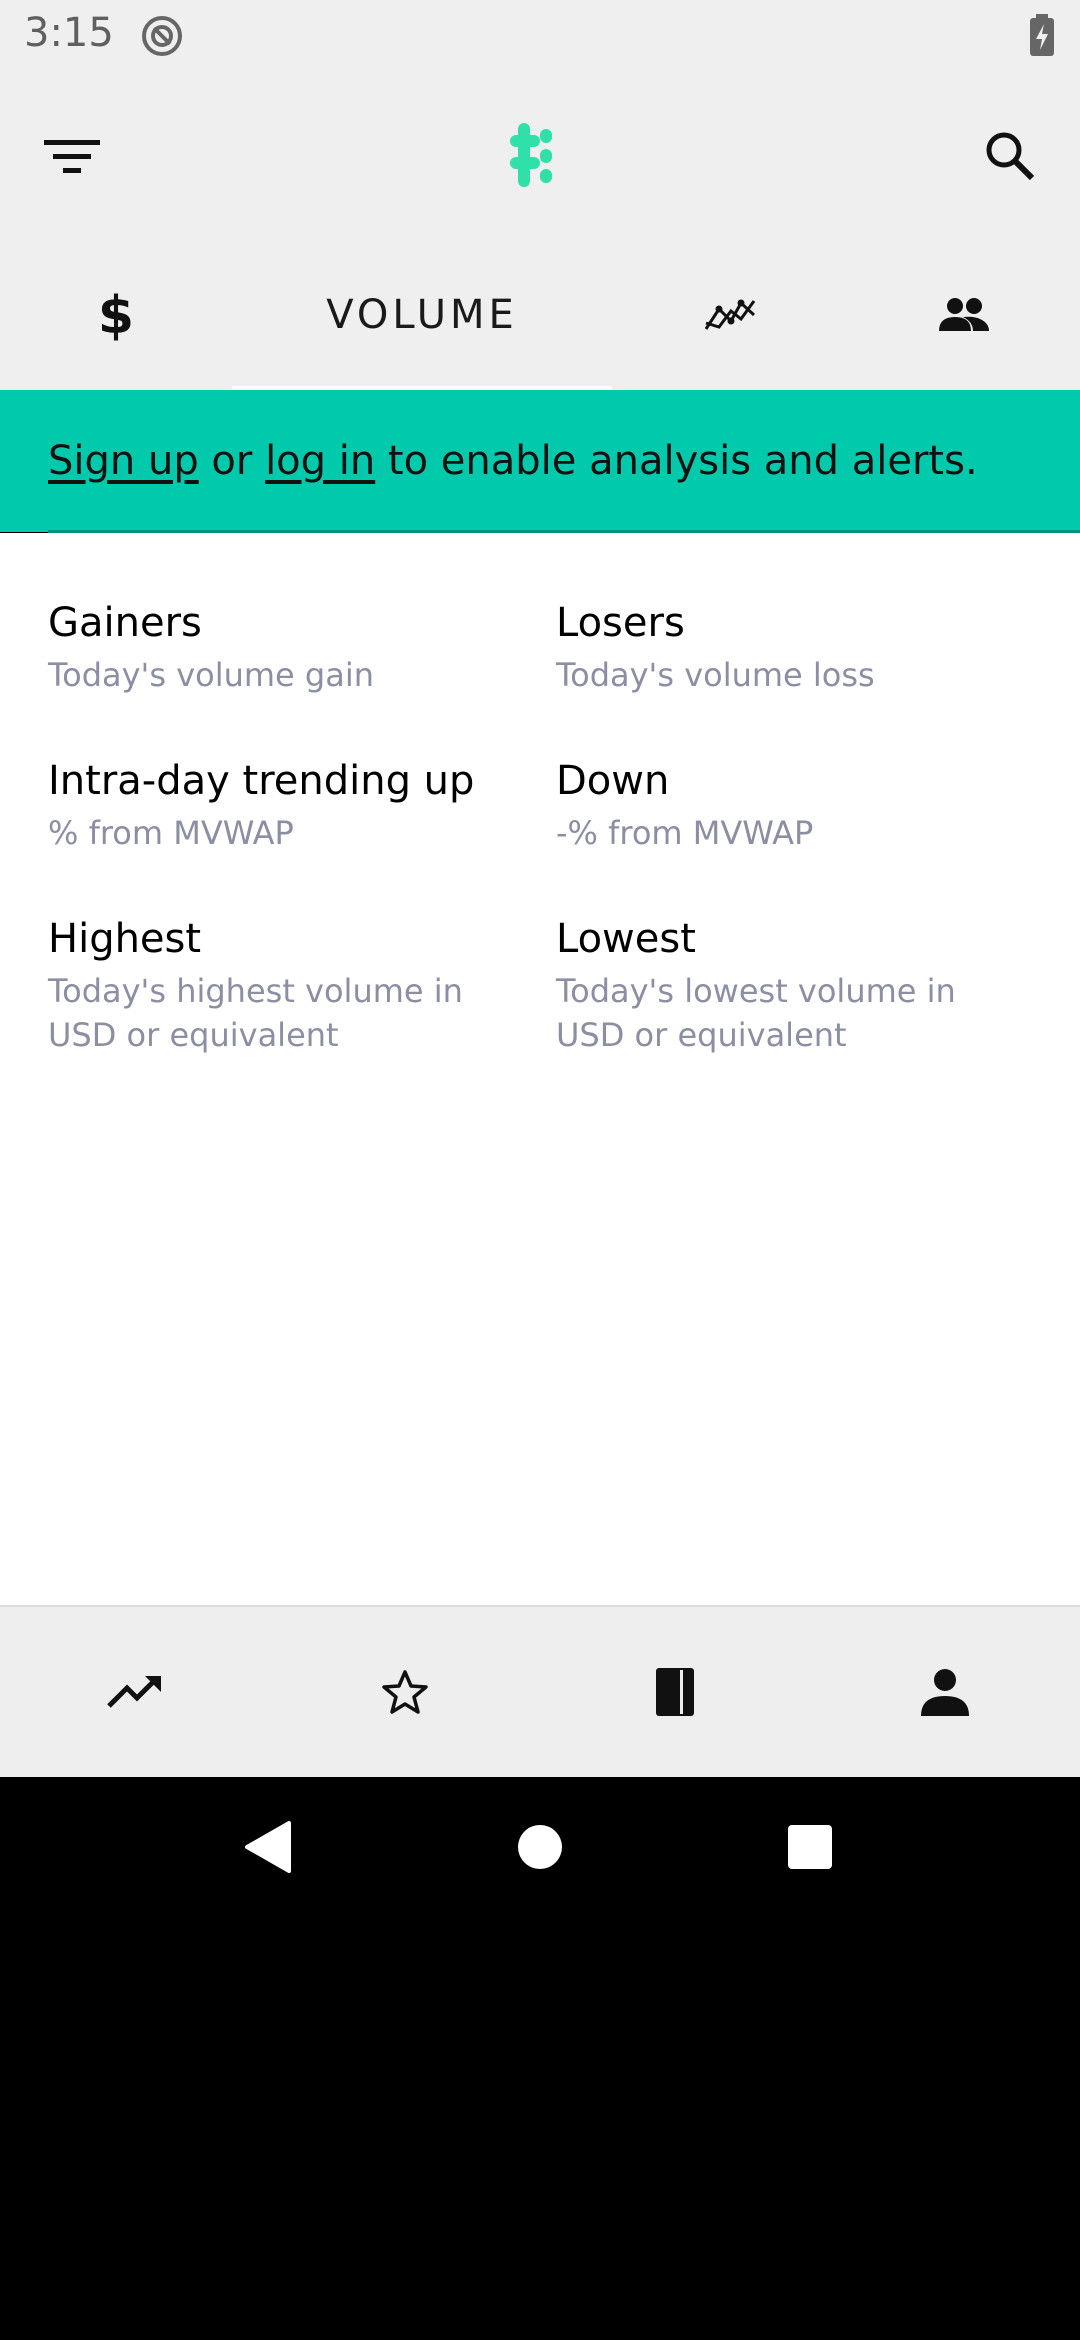 This screenshot has height=2340, width=1080. Describe the element at coordinates (1042, 36) in the screenshot. I see `battery-charging-icon` at that location.